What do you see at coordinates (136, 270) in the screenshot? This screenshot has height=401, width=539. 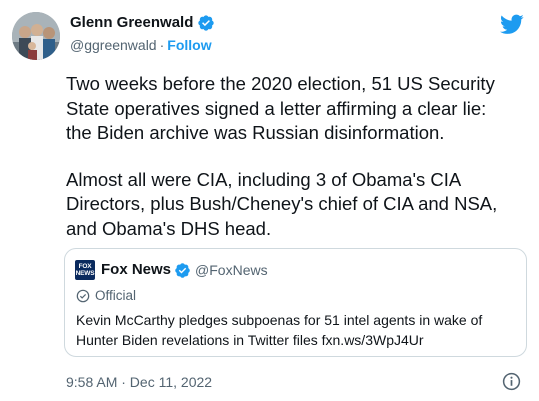 I see `quoted-display-name: Fox News` at bounding box center [136, 270].